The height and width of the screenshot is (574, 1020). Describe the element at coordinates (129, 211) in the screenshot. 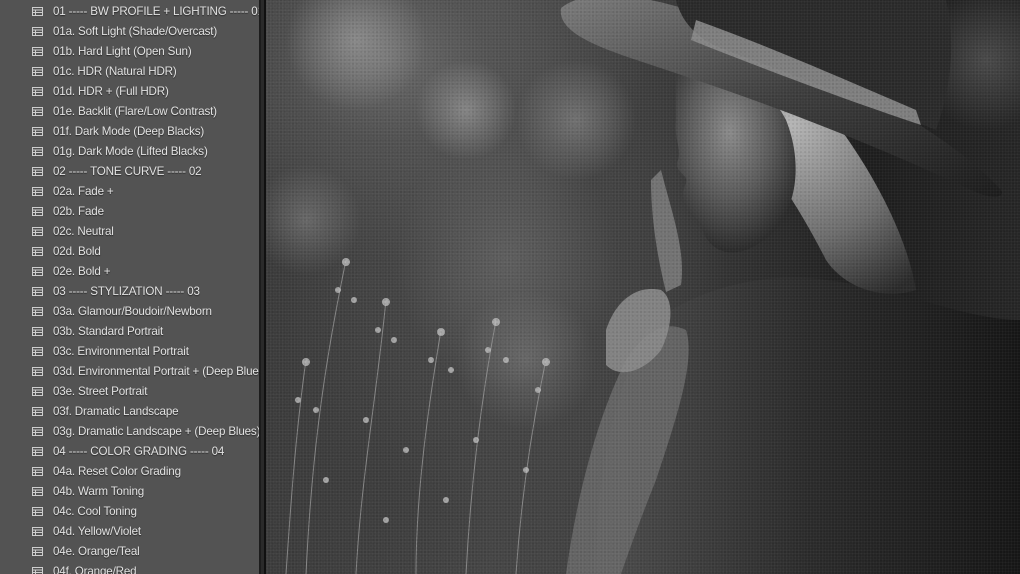

I see `preset-item: 02b. Fade` at that location.